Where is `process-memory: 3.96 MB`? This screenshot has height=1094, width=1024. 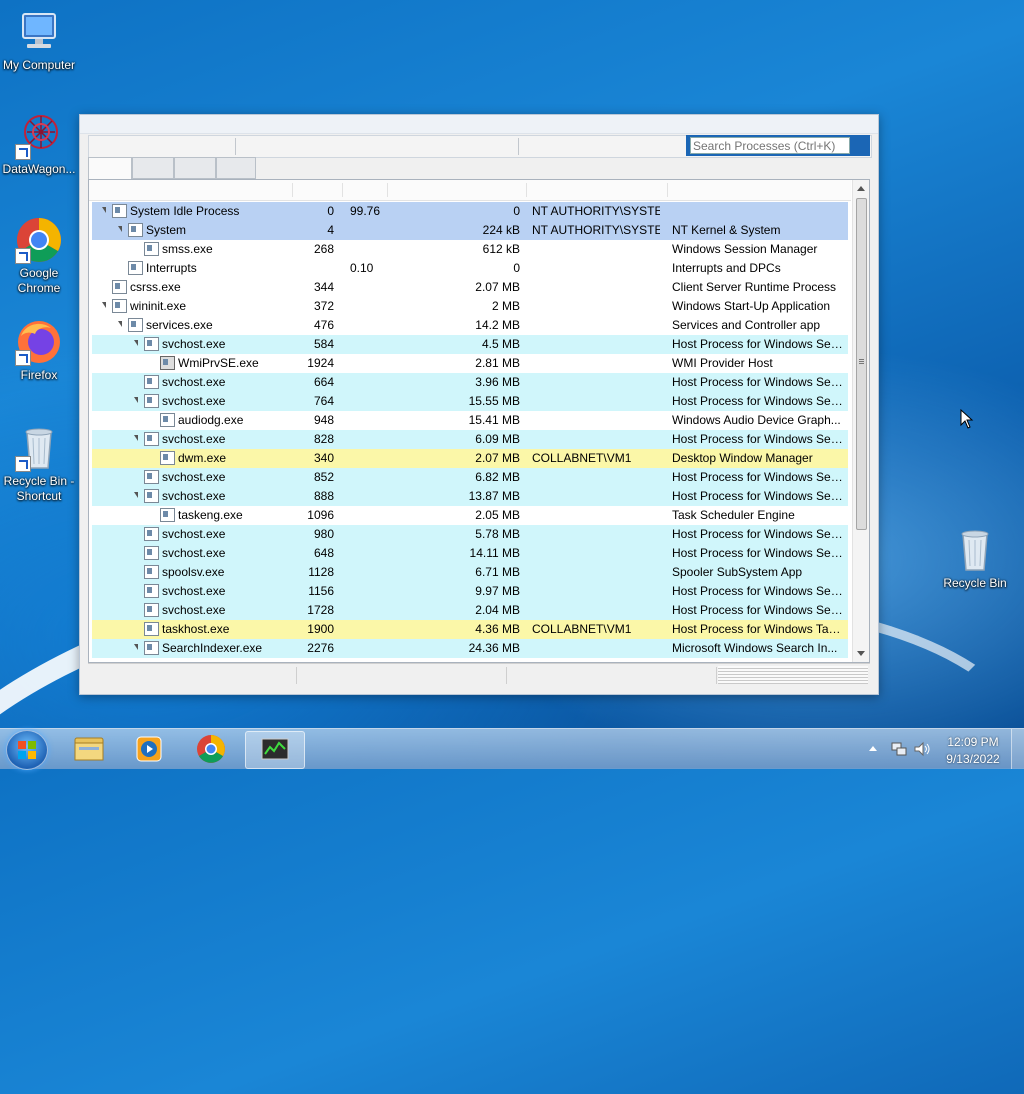 process-memory: 3.96 MB is located at coordinates (497, 382).